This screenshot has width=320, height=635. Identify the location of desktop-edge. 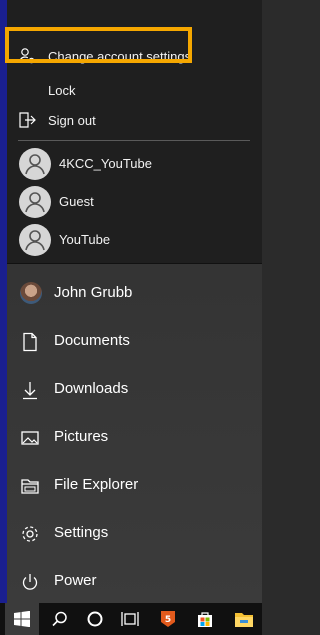
(3, 301).